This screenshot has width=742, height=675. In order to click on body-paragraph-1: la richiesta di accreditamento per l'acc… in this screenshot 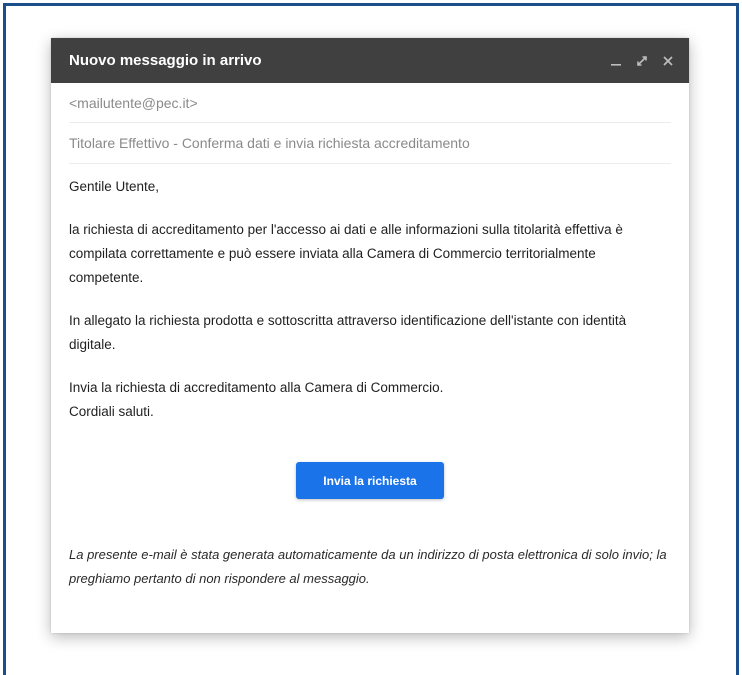, I will do `click(346, 253)`.